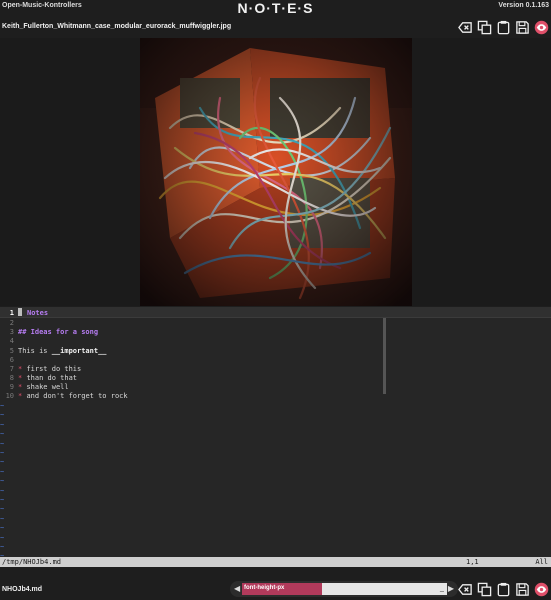 The width and height of the screenshot is (551, 600). Describe the element at coordinates (11, 332) in the screenshot. I see `line-number: 3` at that location.